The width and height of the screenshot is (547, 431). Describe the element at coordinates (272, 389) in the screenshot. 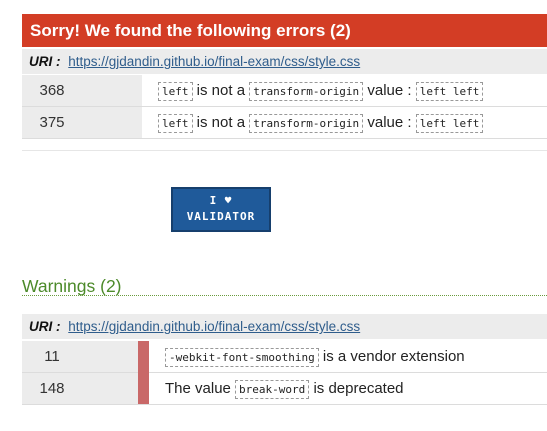

I see `warning-code: break-word` at that location.